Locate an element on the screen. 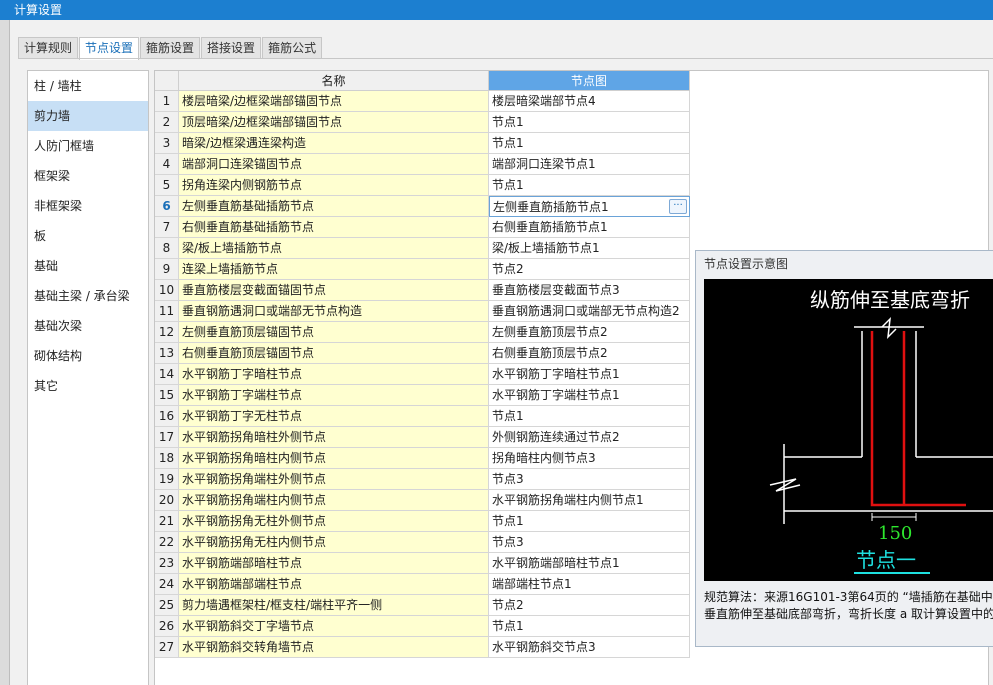  table-row: 2 顶层暗梁/边框梁端部锚固节点 节点1 is located at coordinates (422, 122).